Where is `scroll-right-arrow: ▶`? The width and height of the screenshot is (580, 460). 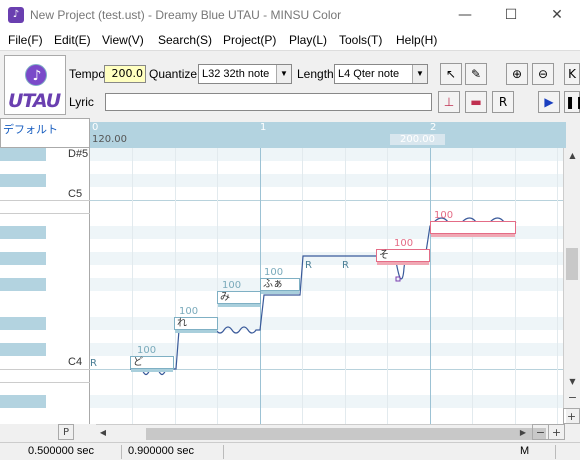
scroll-right-arrow: ▶ is located at coordinates (523, 433).